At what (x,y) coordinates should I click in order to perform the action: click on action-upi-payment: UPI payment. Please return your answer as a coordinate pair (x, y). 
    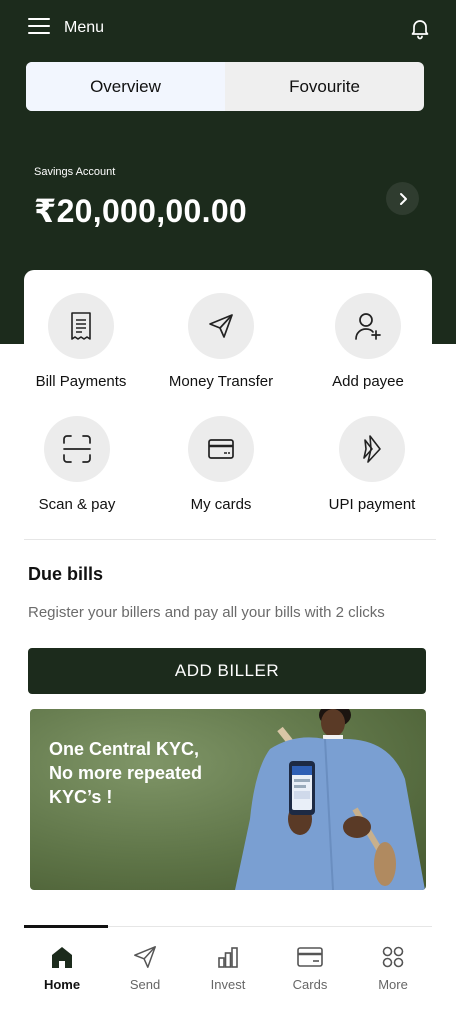
    Looking at the image, I should click on (372, 464).